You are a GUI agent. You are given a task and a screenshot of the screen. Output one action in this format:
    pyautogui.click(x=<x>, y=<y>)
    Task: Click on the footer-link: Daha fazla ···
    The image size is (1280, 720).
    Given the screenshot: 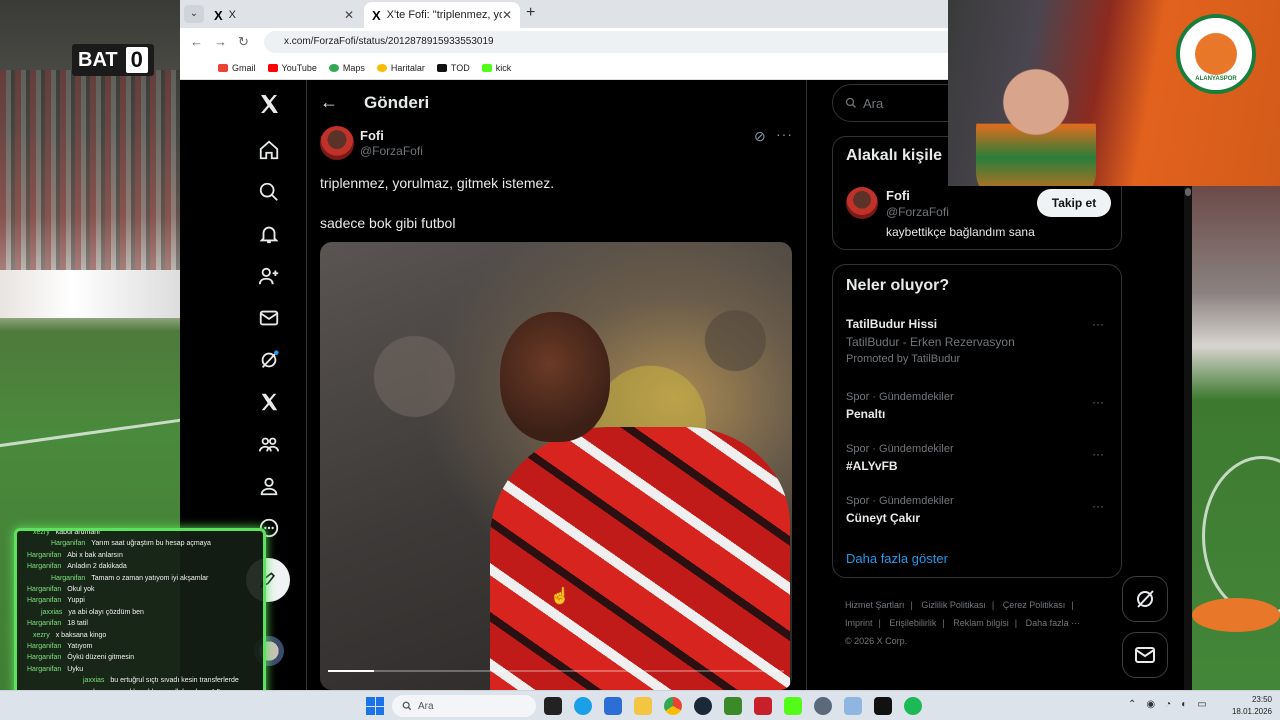 What is the action you would take?
    pyautogui.click(x=1053, y=623)
    